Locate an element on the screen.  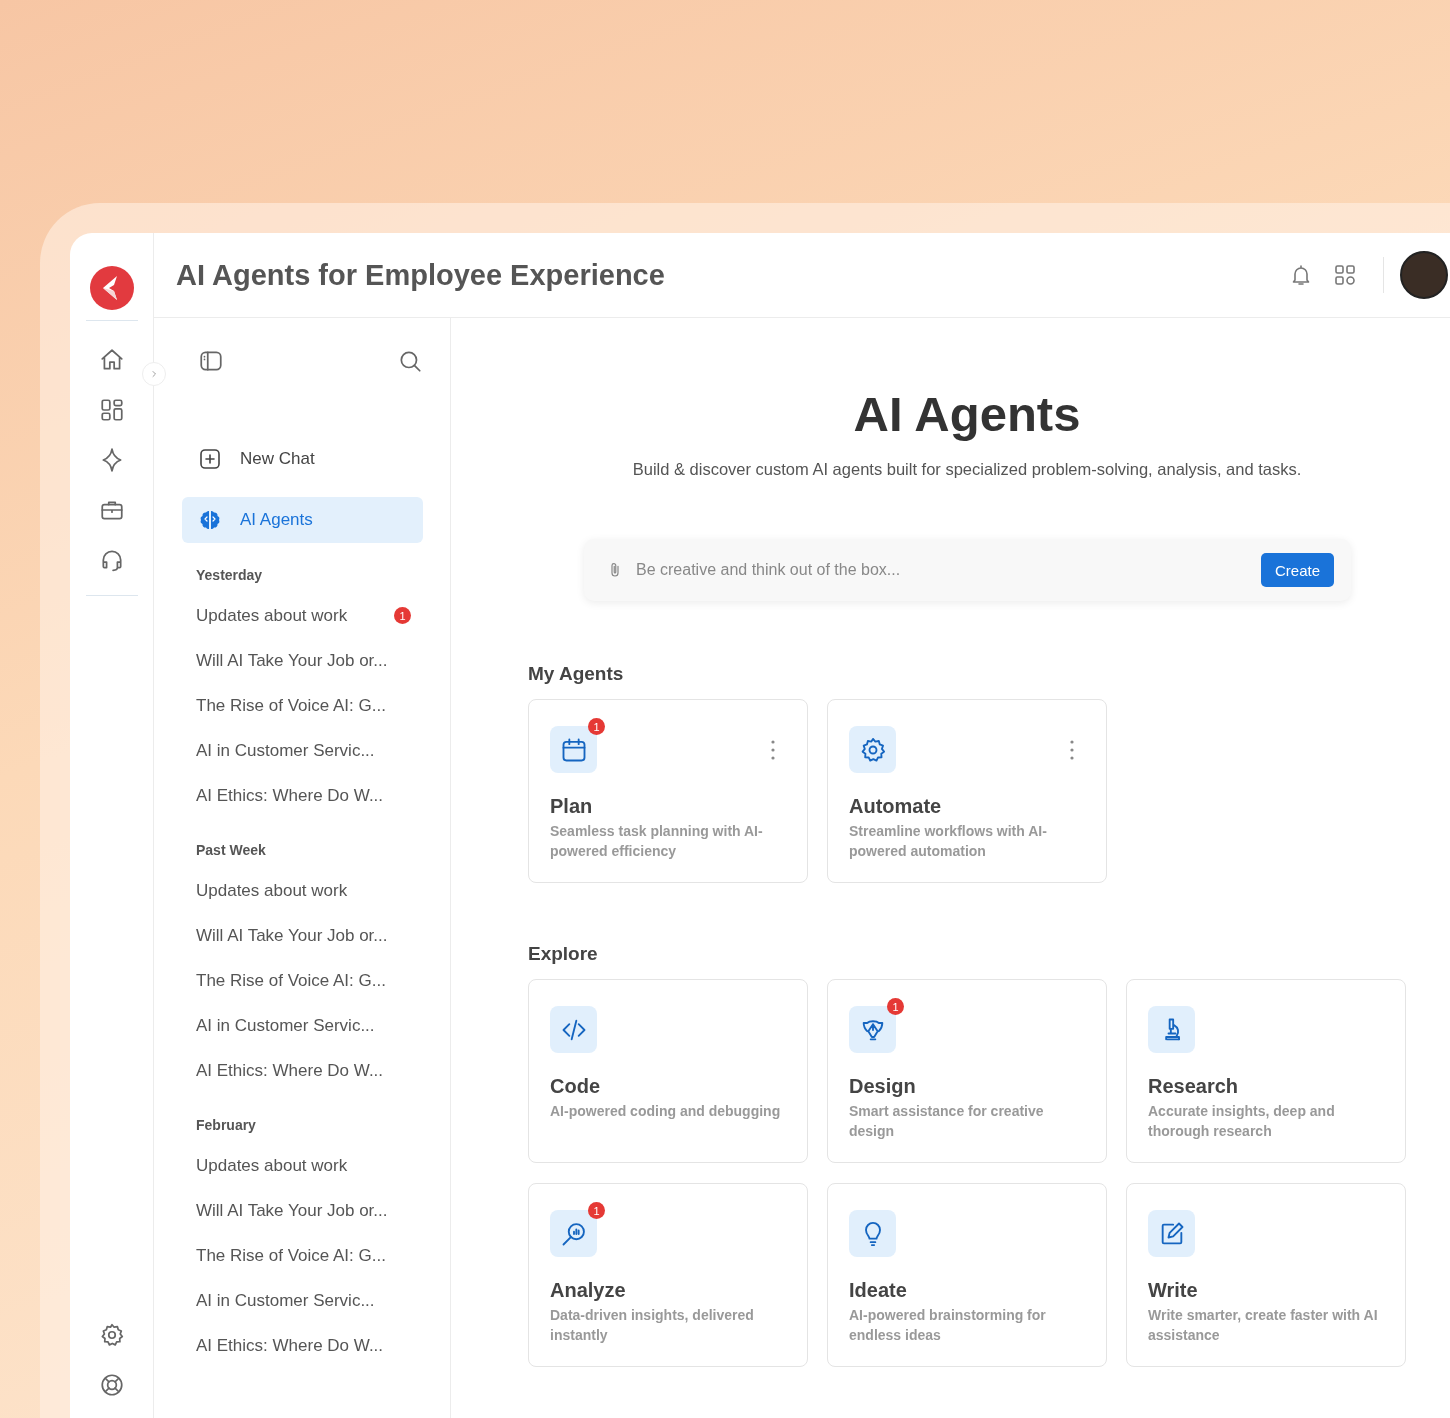
agent-card: Ideate AI-powered brainstorming for endless ideas is located at coordinates (967, 1275).